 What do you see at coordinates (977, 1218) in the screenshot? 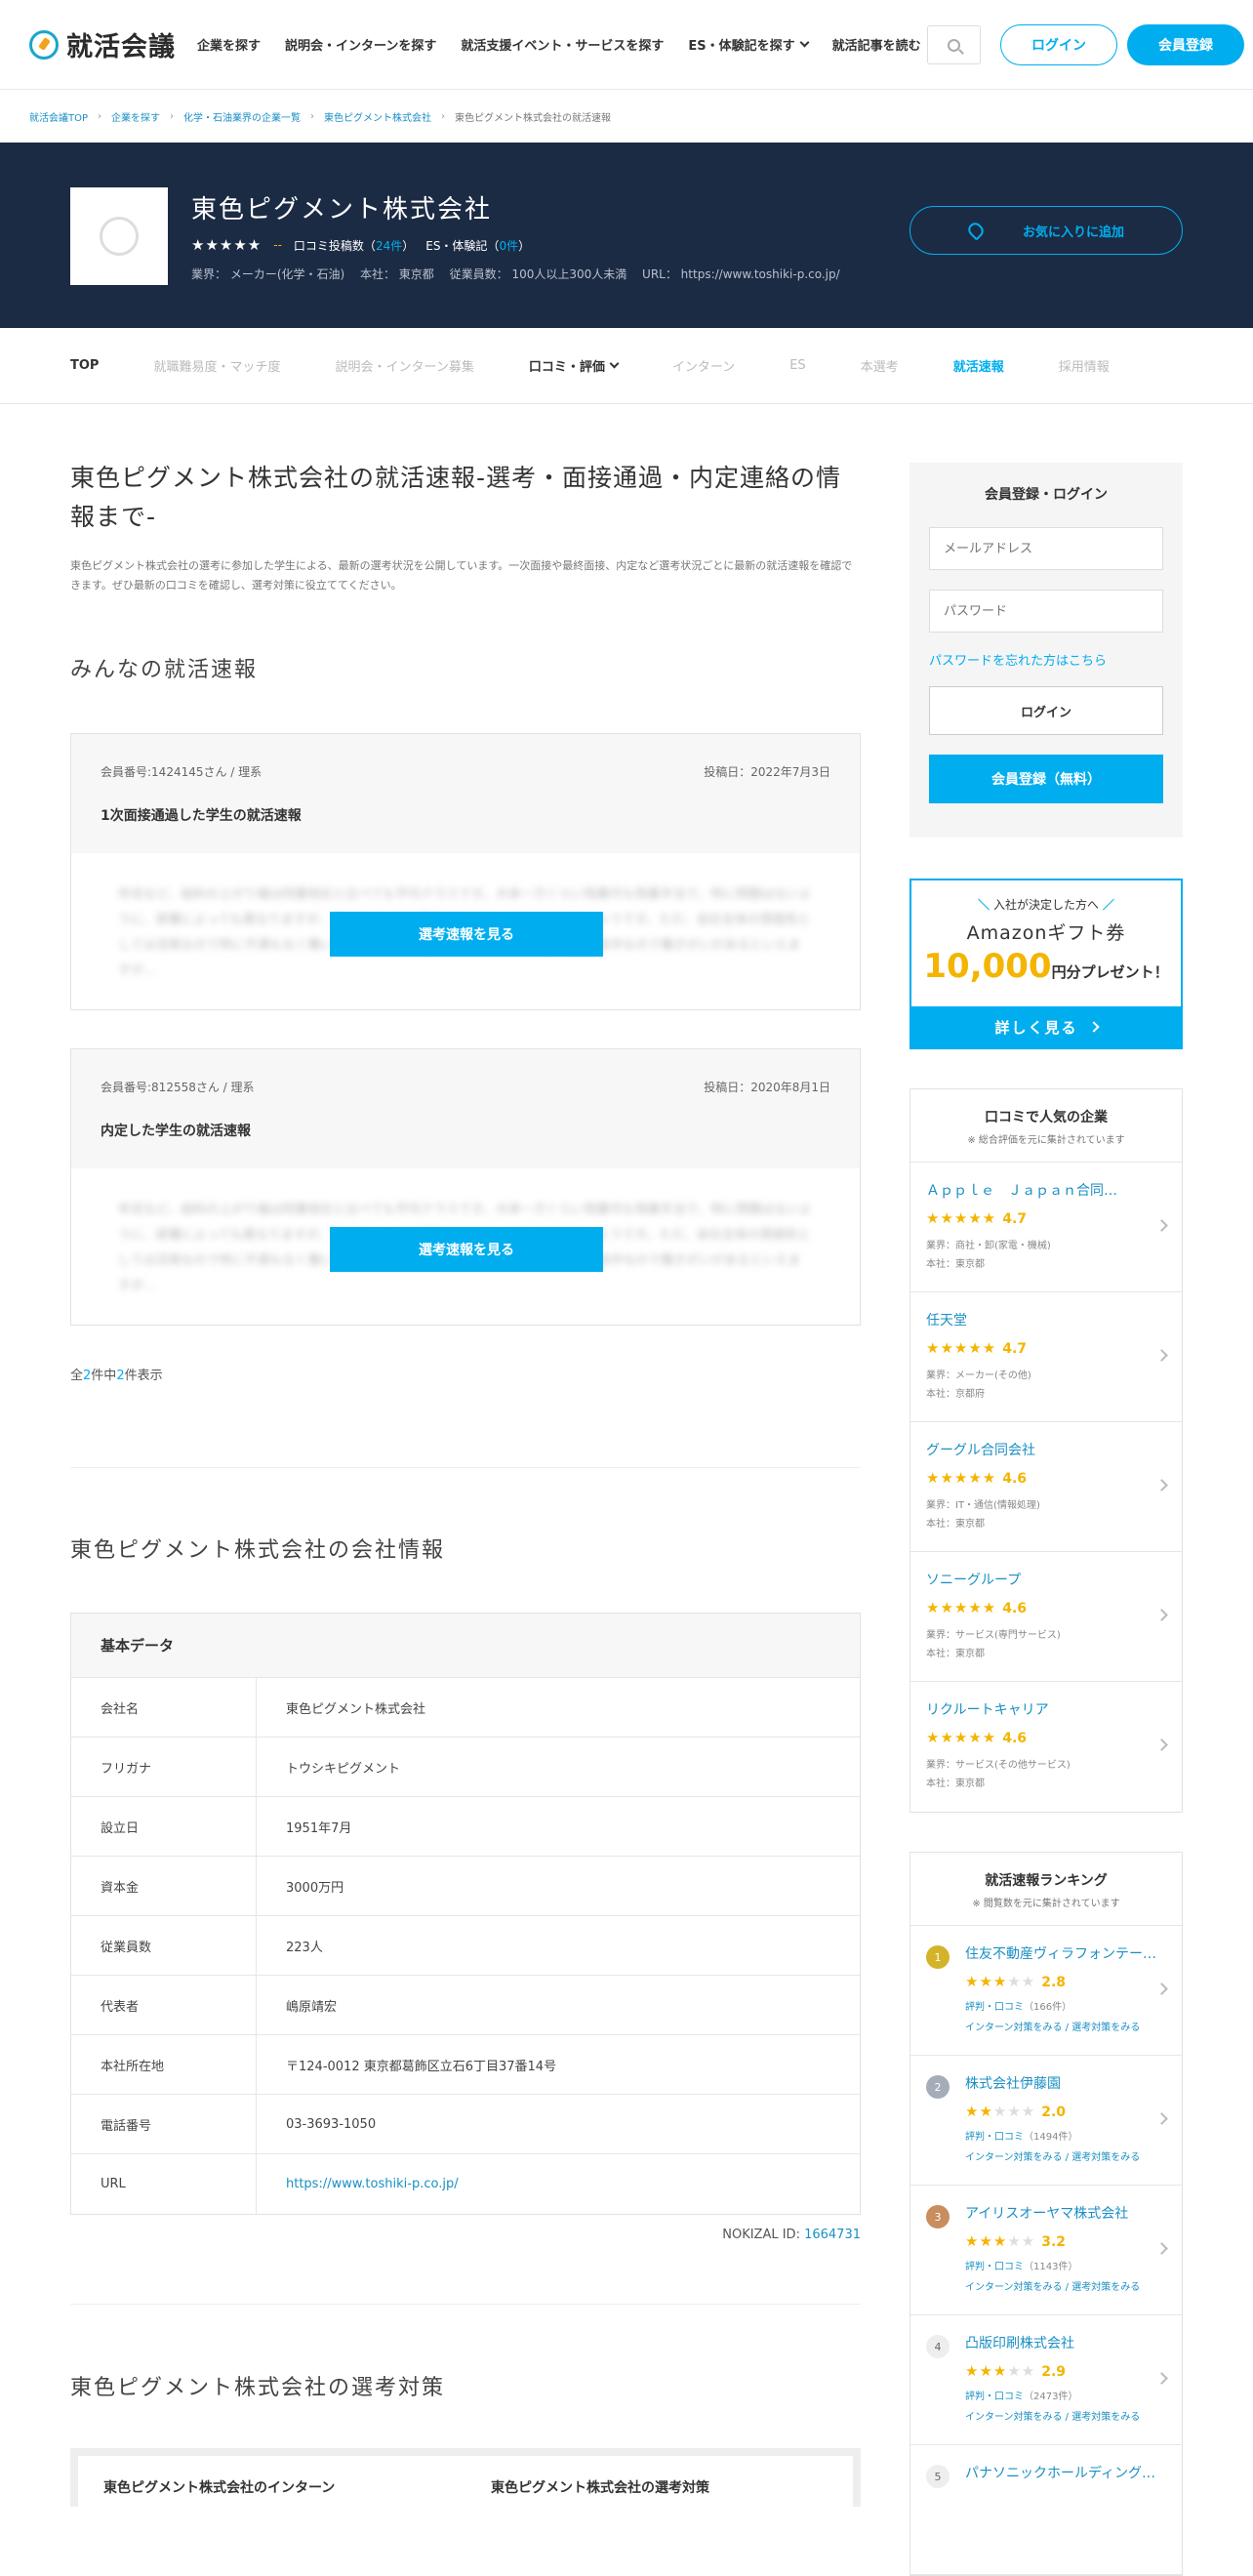
I see `rating-stars-icon: ★★★★★ 4.7` at bounding box center [977, 1218].